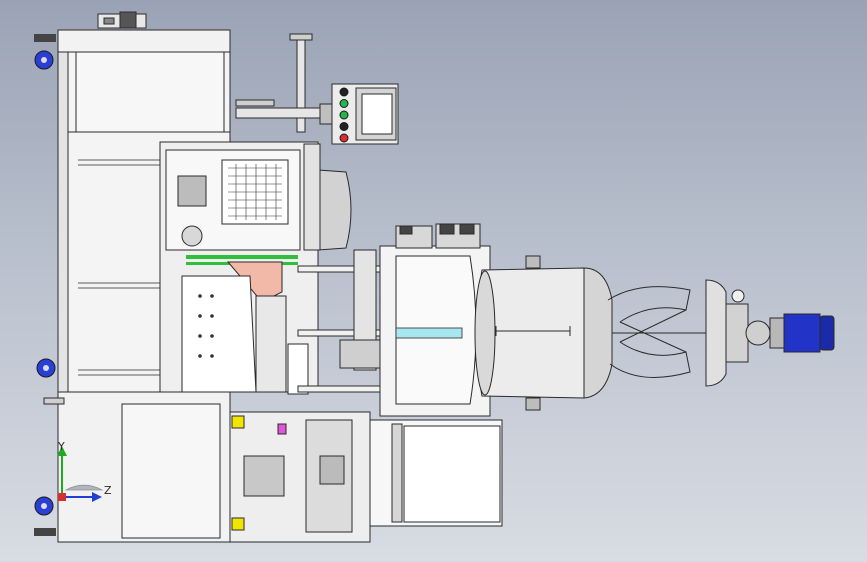 The height and width of the screenshot is (562, 867). Describe the element at coordinates (108, 490) in the screenshot. I see `z-axis-label: Z` at that location.